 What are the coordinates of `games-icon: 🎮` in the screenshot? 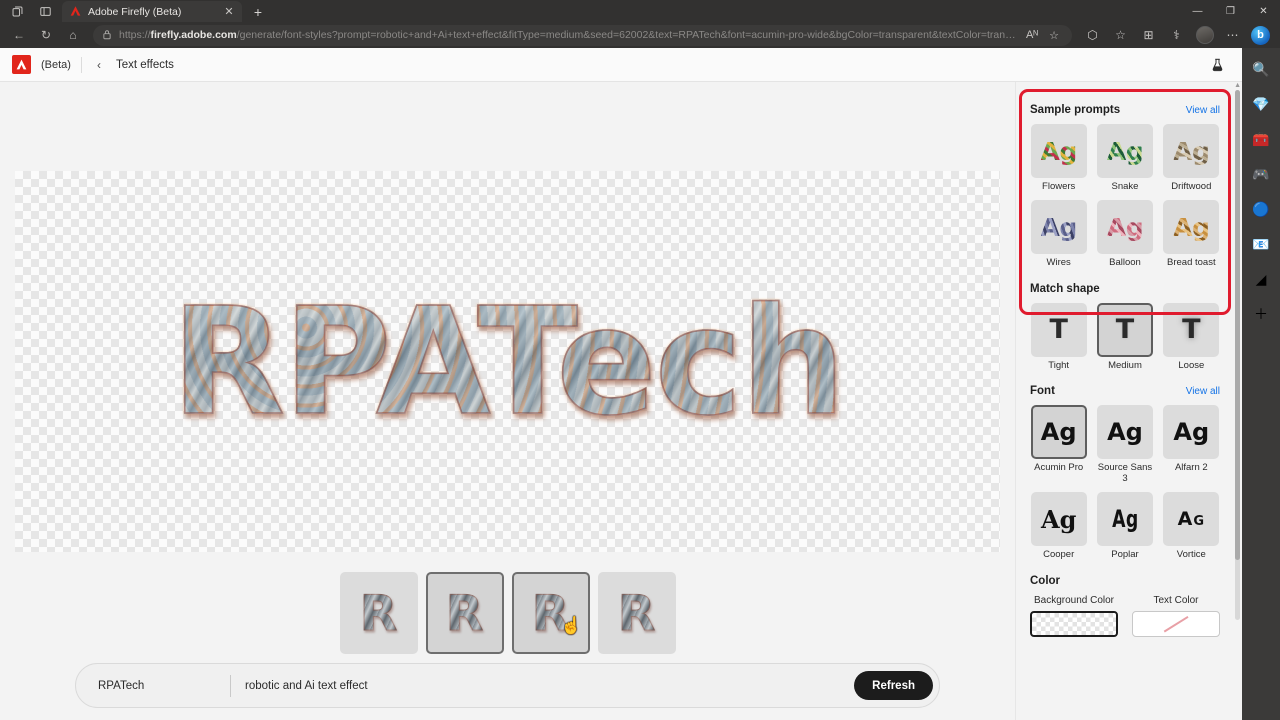 It's located at (1261, 174).